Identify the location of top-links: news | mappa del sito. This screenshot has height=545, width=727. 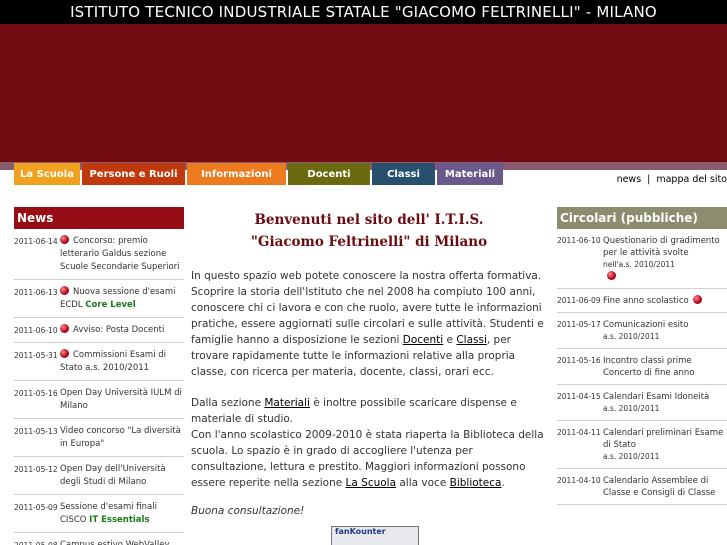
(672, 179).